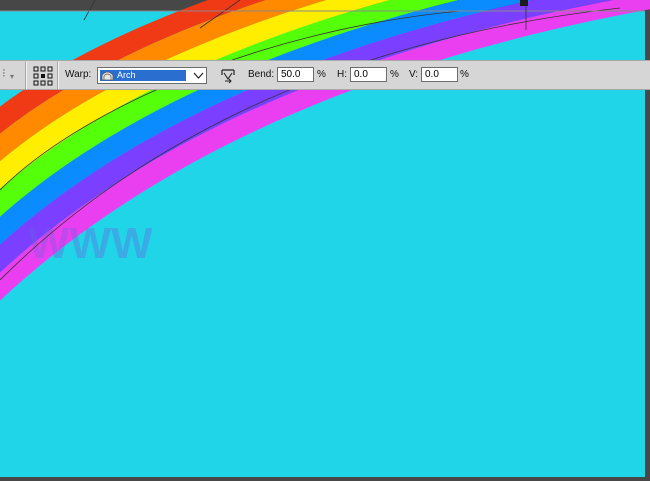  What do you see at coordinates (261, 74) in the screenshot?
I see `bend-label: Bend:` at bounding box center [261, 74].